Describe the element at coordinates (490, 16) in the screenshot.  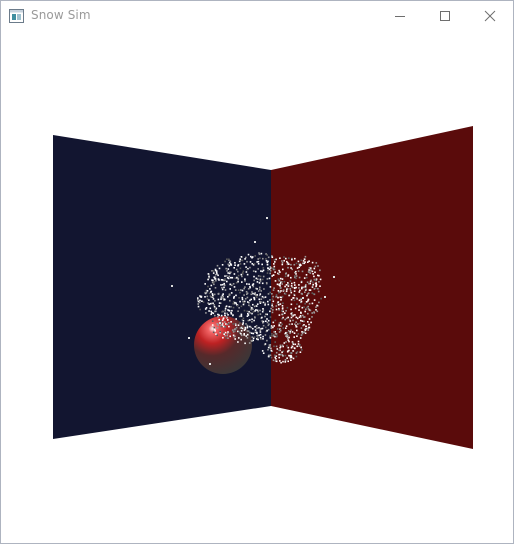
I see `close-button` at that location.